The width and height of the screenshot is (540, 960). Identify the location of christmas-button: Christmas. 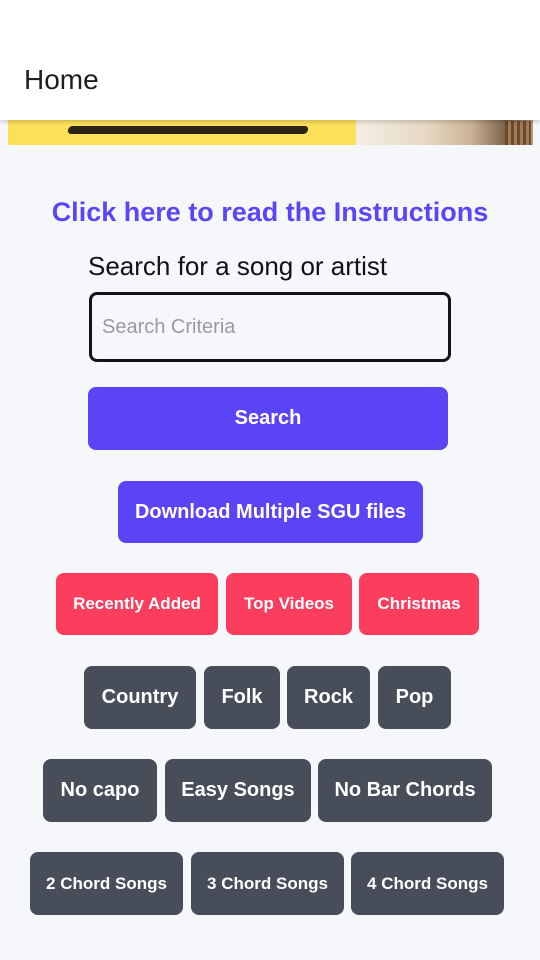
(419, 604).